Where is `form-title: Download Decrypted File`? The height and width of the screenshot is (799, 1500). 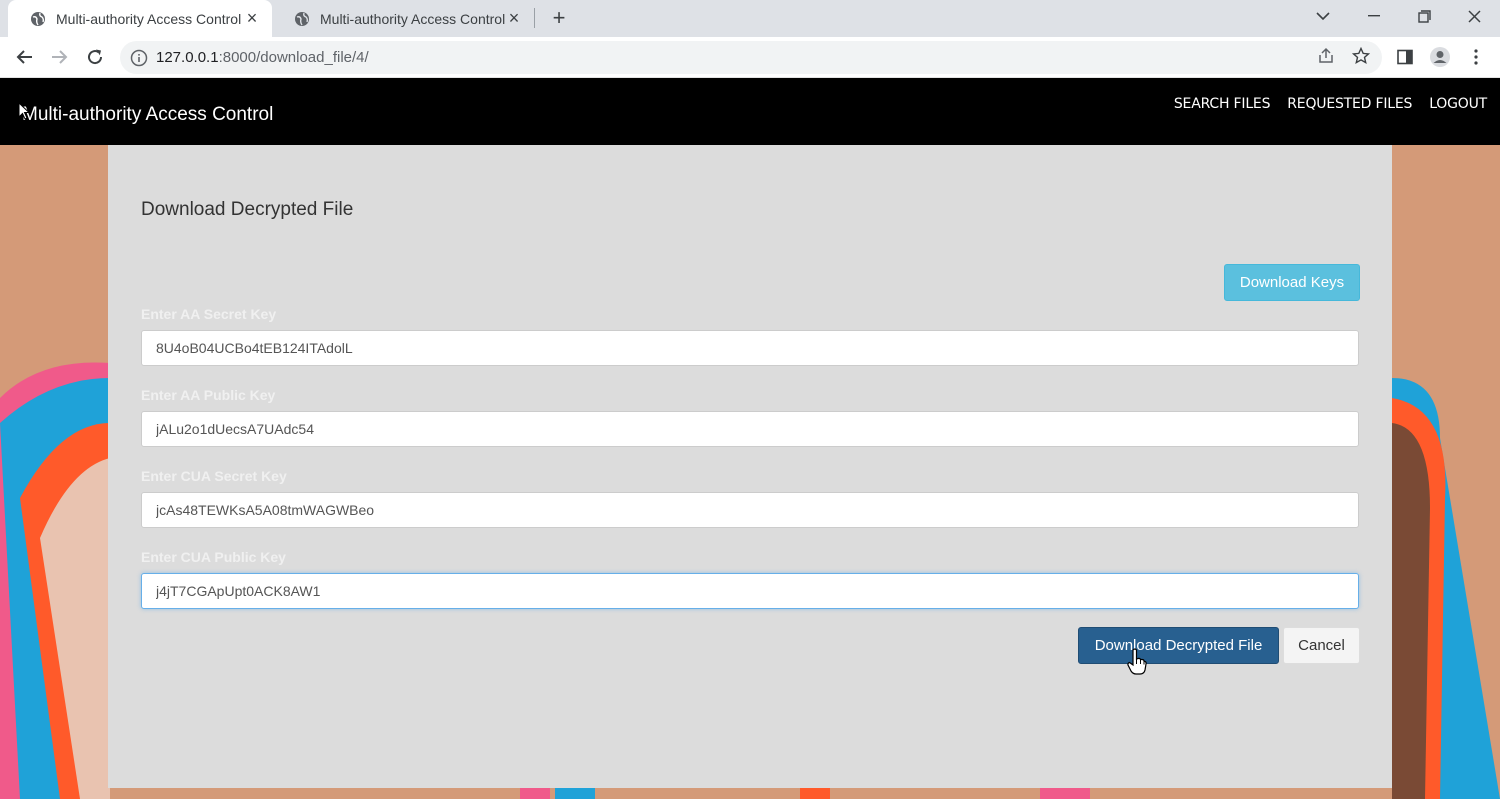
form-title: Download Decrypted File is located at coordinates (247, 209).